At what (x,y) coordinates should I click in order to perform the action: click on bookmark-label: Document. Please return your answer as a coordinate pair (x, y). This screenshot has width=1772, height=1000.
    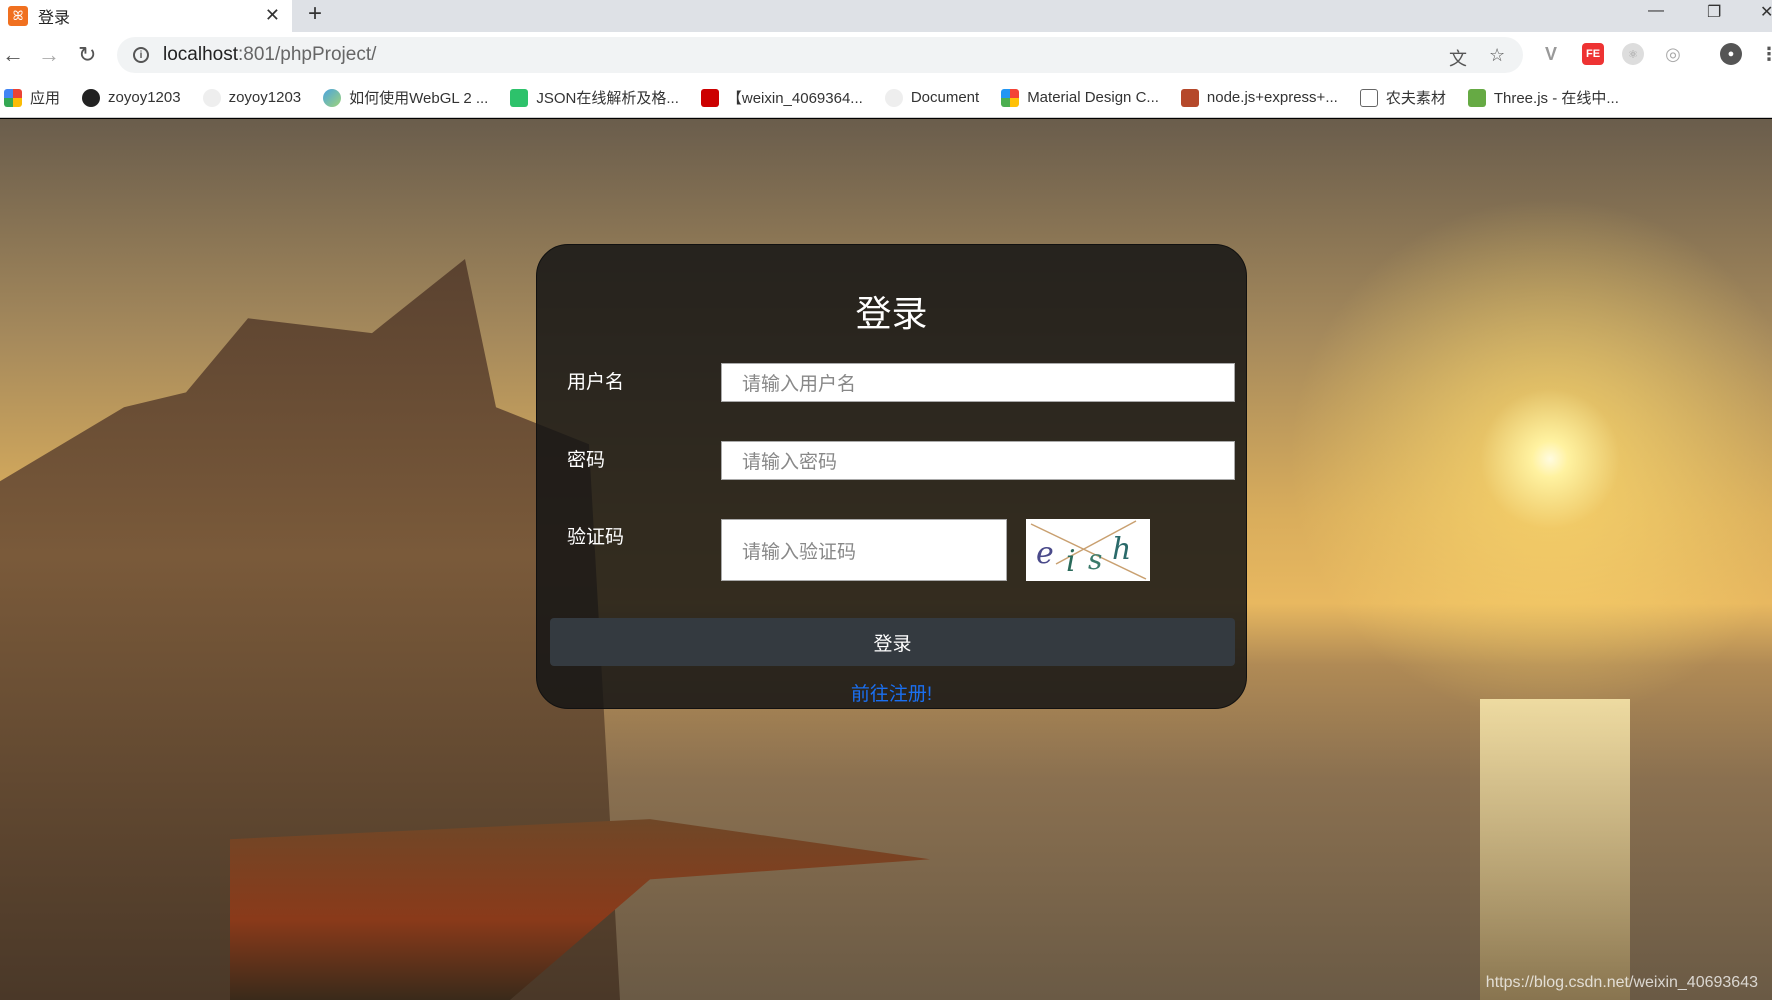
    Looking at the image, I should click on (945, 97).